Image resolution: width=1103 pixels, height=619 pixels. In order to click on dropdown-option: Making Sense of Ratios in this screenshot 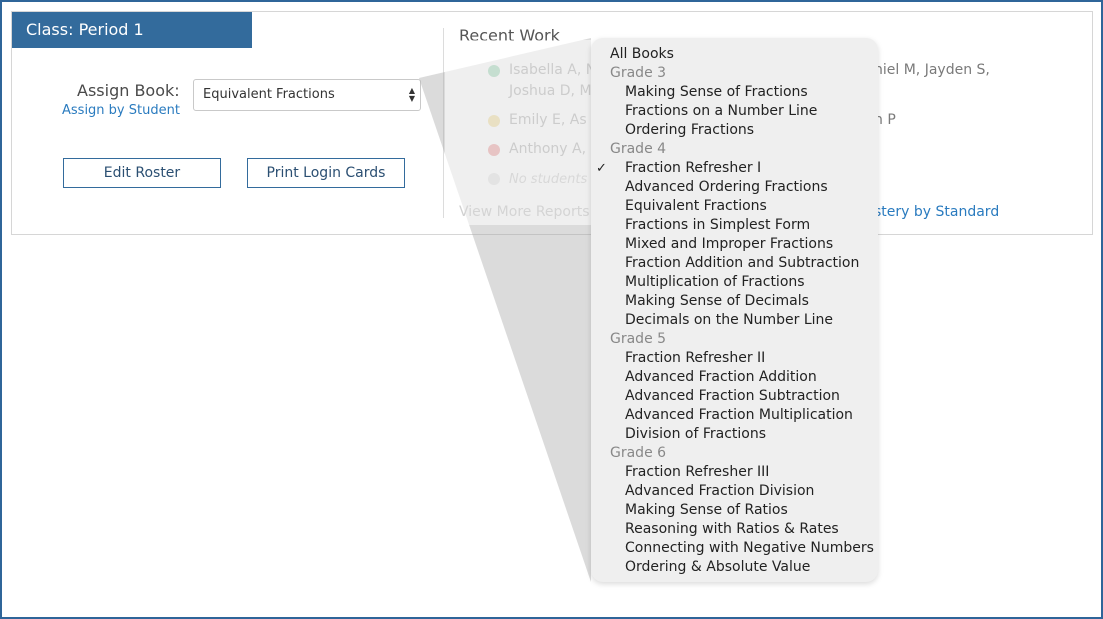, I will do `click(734, 510)`.